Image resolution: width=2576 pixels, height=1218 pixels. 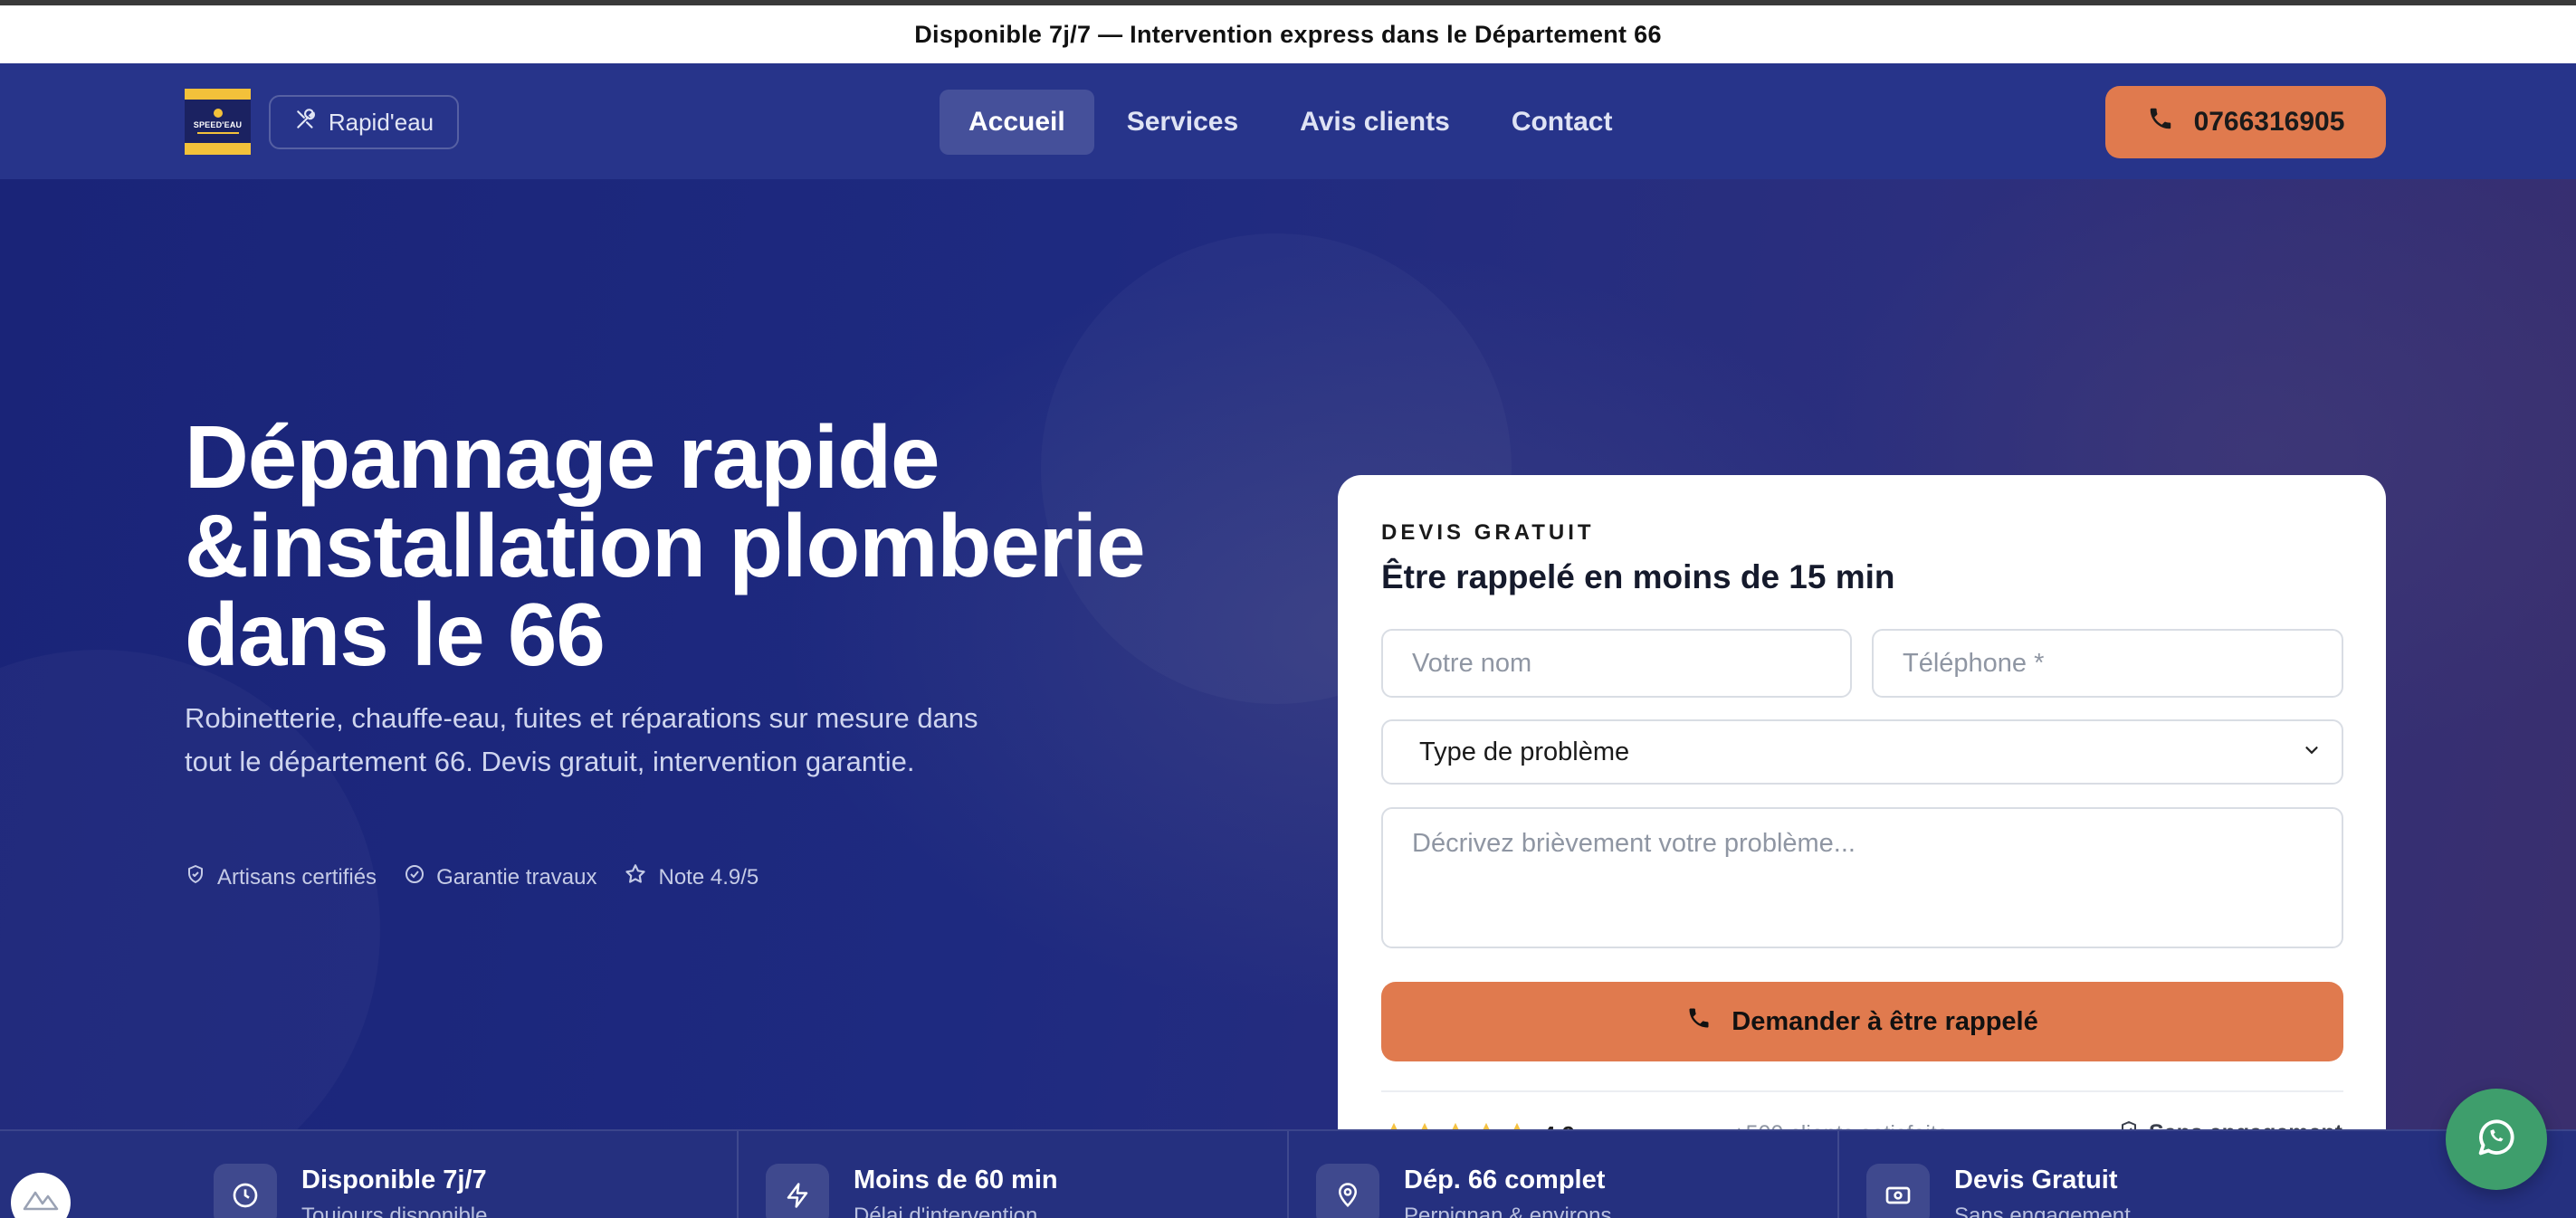 What do you see at coordinates (41, 1201) in the screenshot?
I see `mountain-icon` at bounding box center [41, 1201].